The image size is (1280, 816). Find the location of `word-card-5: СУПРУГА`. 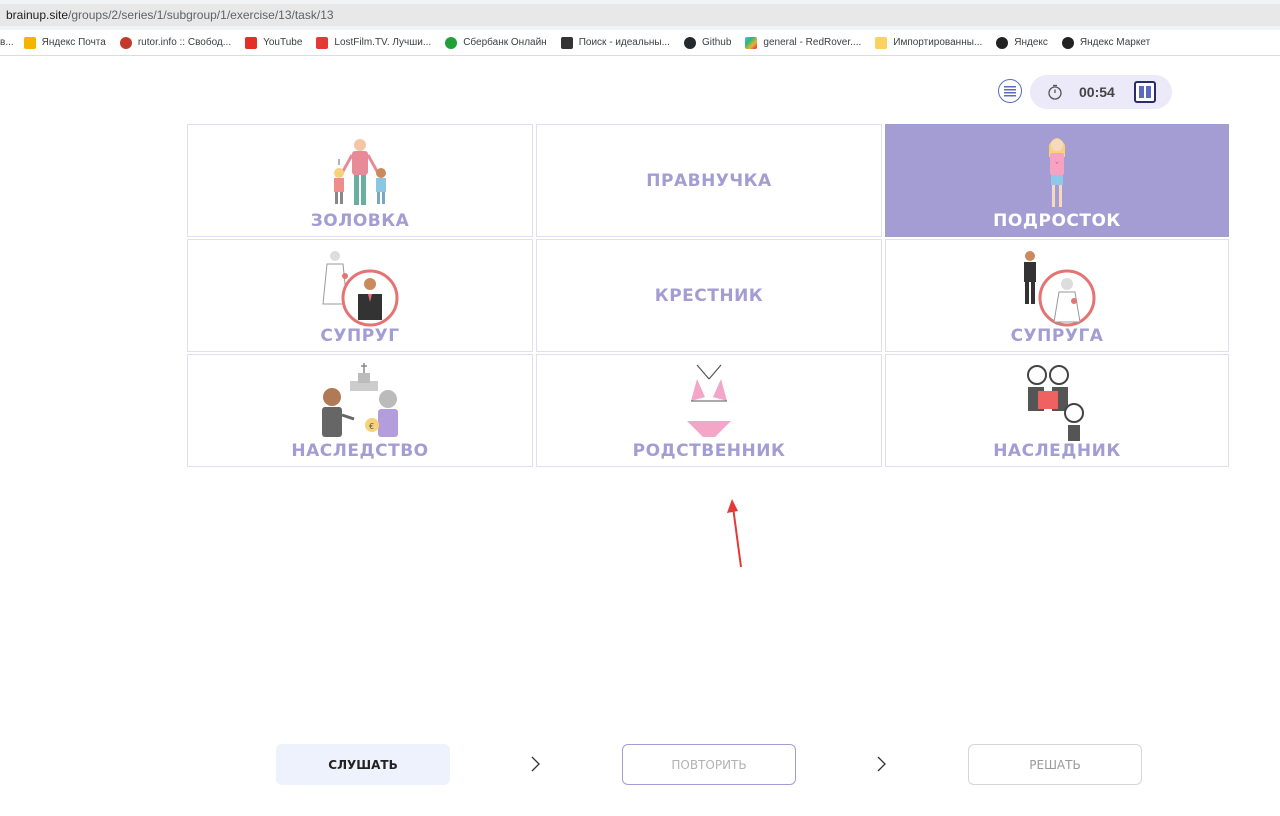

word-card-5: СУПРУГА is located at coordinates (1057, 295).